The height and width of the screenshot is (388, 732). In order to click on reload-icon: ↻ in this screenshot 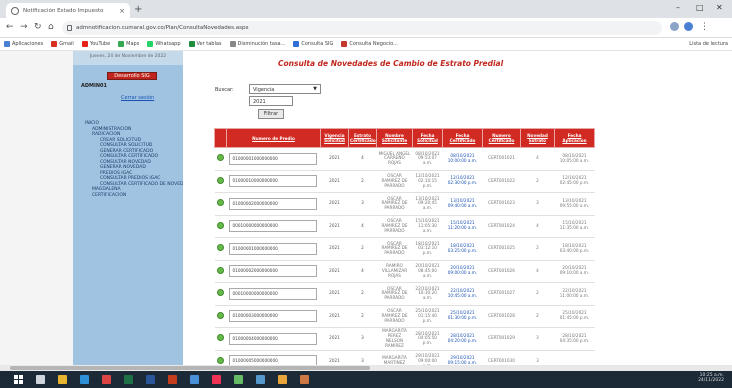, I will do `click(38, 27)`.